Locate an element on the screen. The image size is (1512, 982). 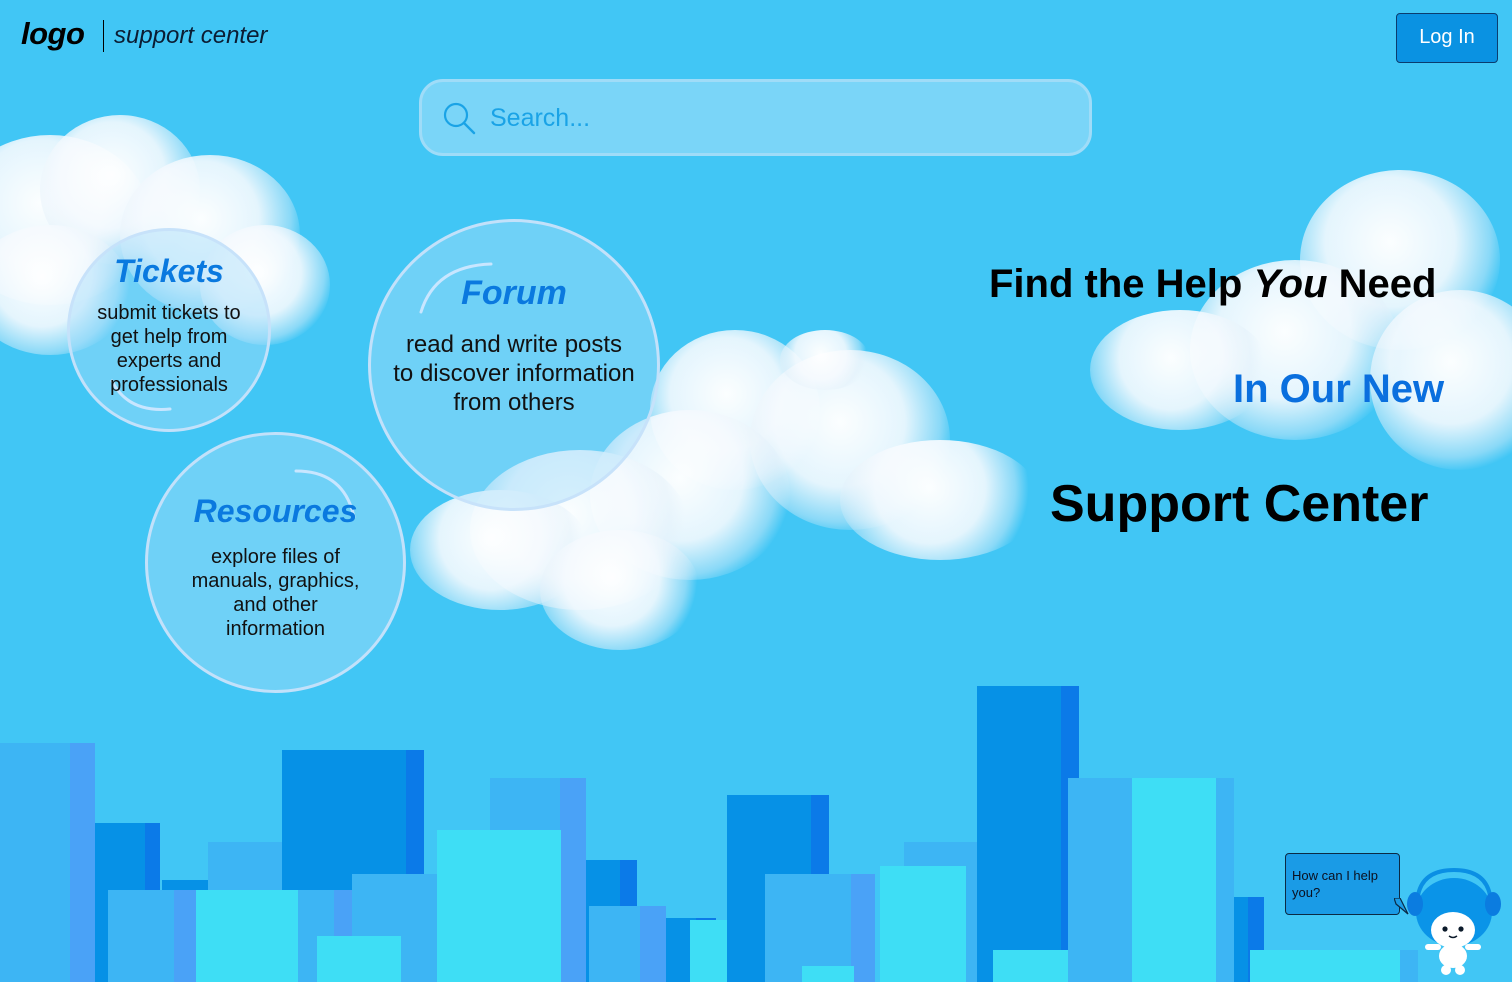
logo-divider is located at coordinates (103, 36).